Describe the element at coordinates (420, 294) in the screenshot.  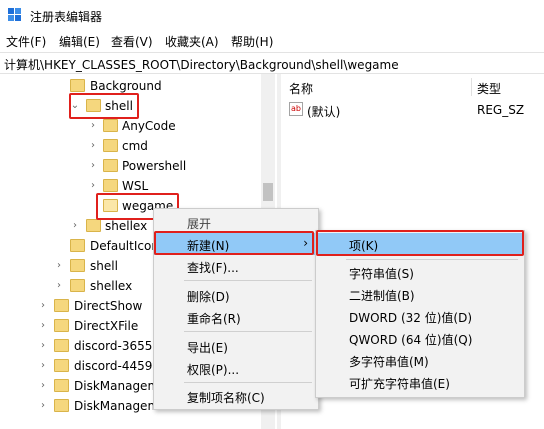
I see `submenu-item-binary-value: 二进制值(B)` at that location.